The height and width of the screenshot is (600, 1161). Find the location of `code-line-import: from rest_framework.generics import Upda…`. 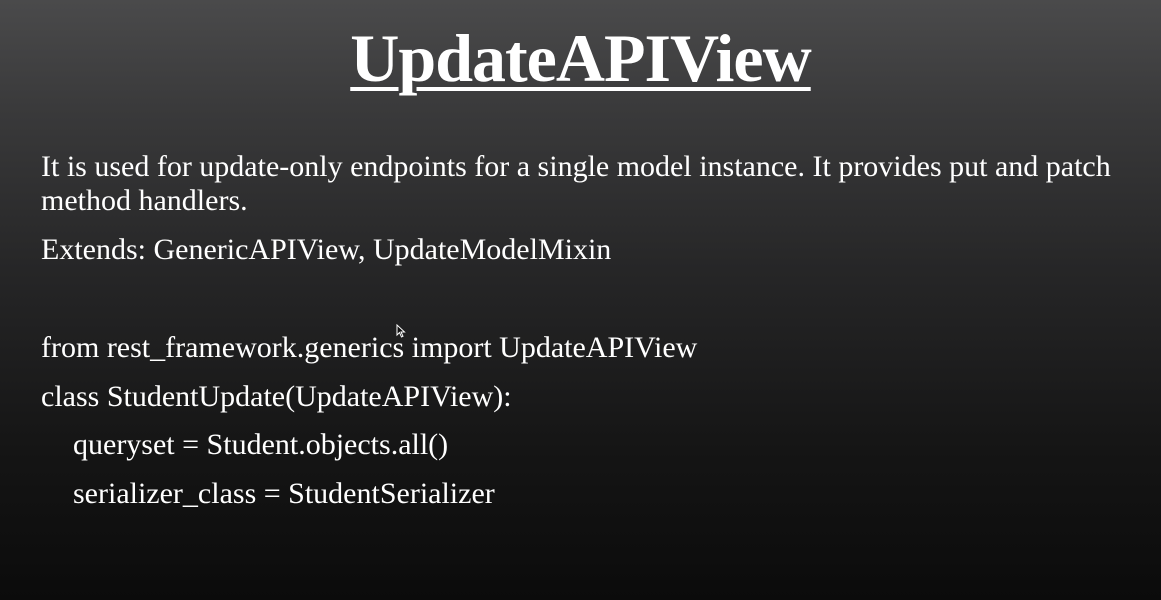

code-line-import: from rest_framework.generics import Upda… is located at coordinates (369, 347).